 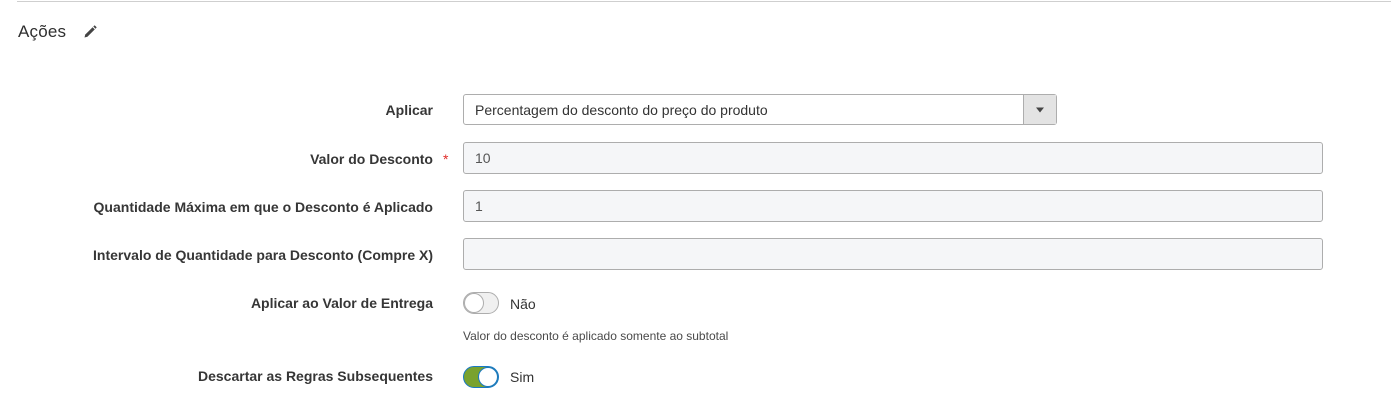 What do you see at coordinates (704, 1) in the screenshot?
I see `divider` at bounding box center [704, 1].